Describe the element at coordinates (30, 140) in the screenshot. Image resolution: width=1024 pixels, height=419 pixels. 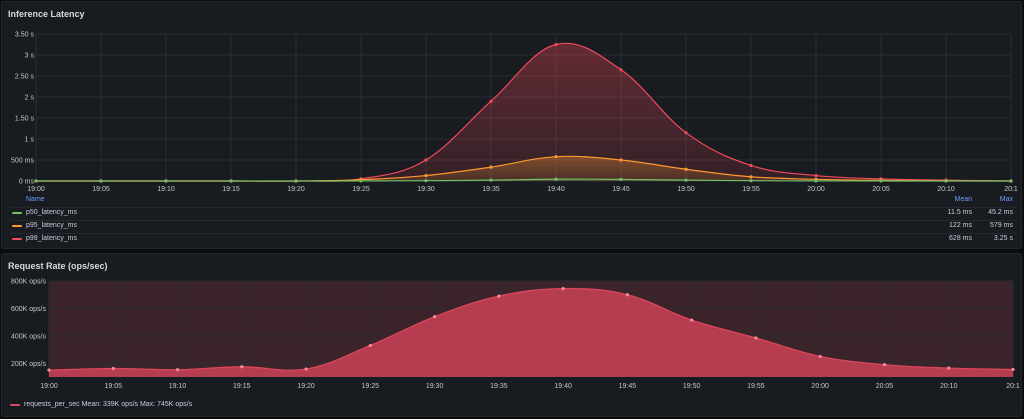
I see `y-tick-label: 1 s` at that location.